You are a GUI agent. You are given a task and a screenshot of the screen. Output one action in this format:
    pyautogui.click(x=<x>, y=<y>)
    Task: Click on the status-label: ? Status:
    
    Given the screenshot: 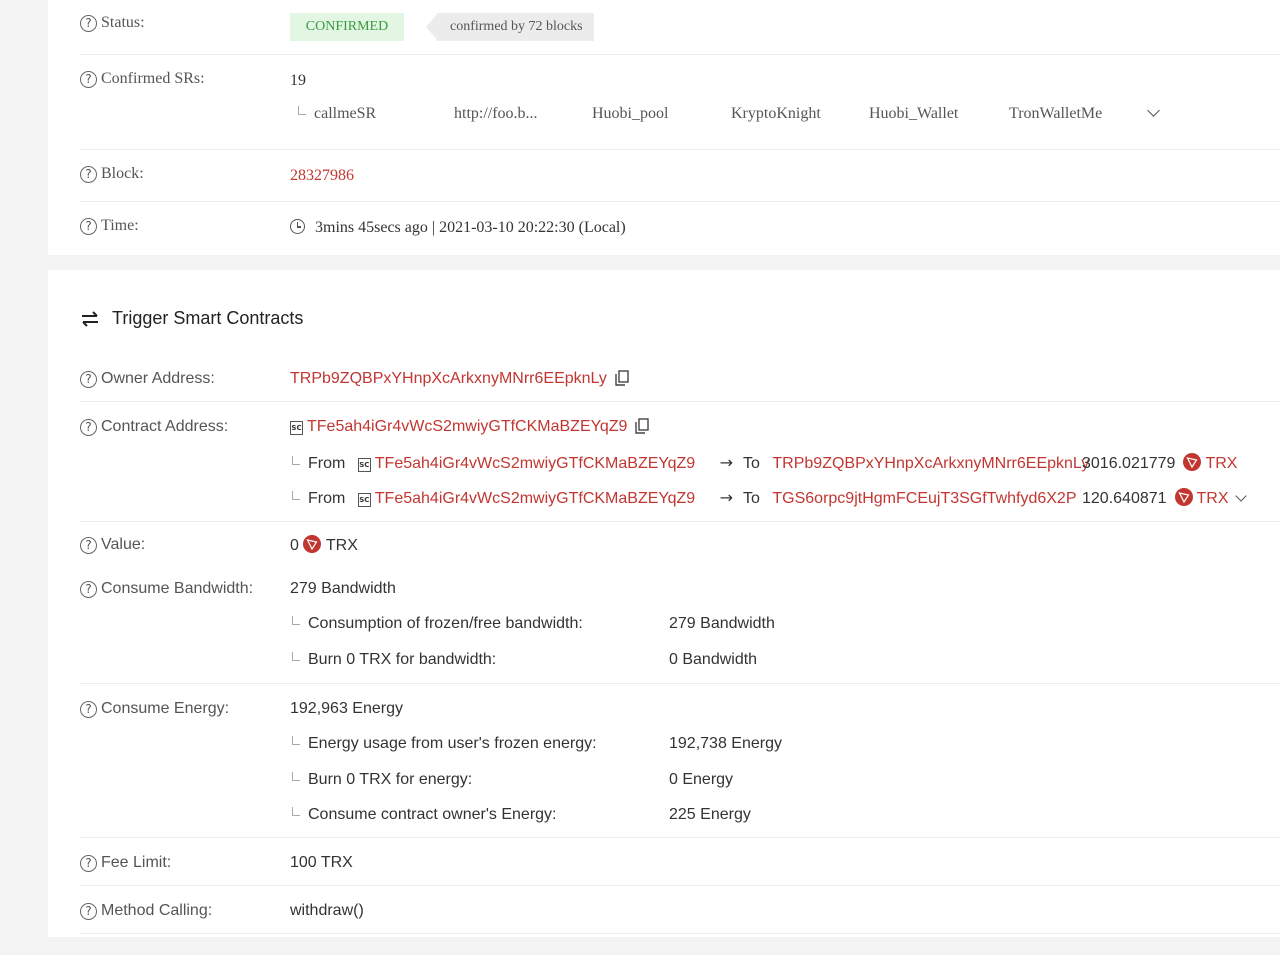 What is the action you would take?
    pyautogui.click(x=112, y=23)
    